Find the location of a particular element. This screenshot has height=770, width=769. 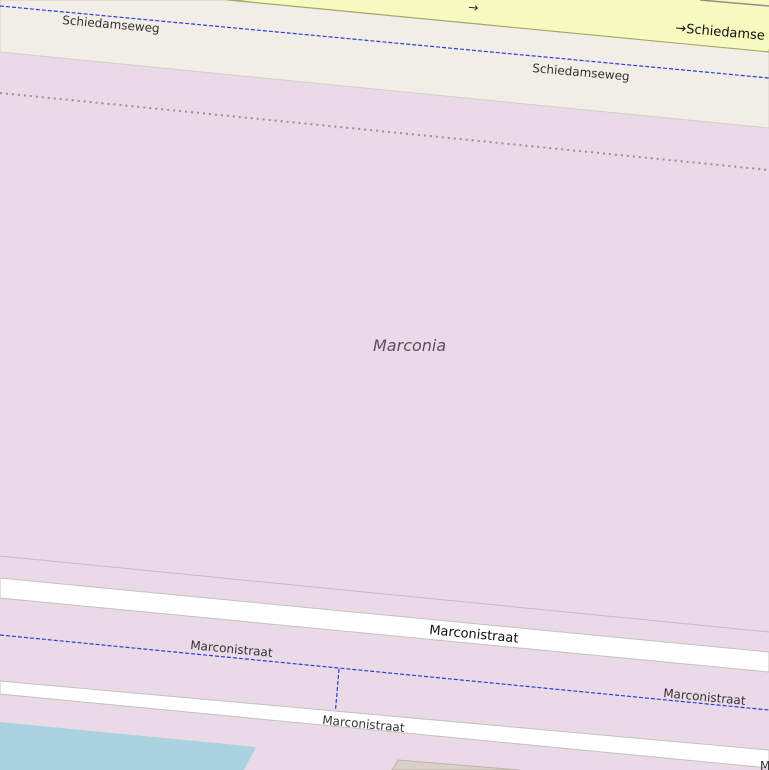

oneway-arrow-icon: → is located at coordinates (473, 7).